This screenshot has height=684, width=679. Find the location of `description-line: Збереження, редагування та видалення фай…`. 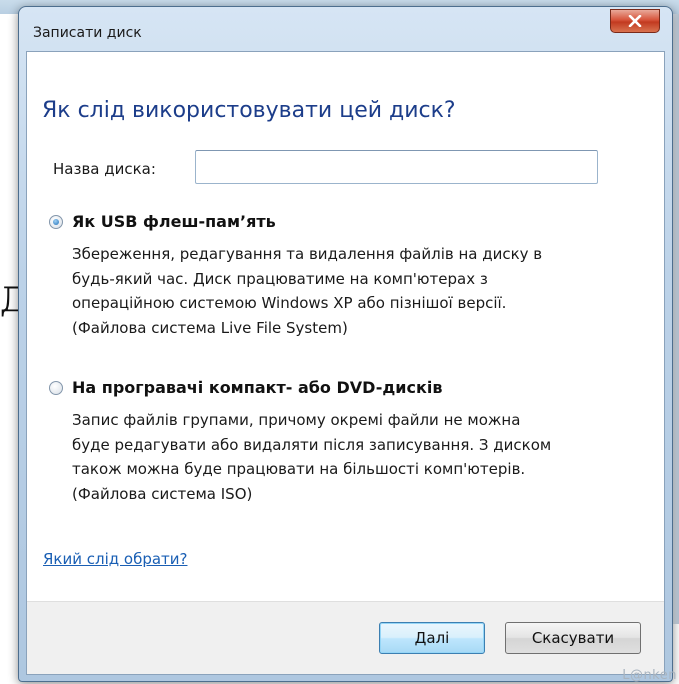

description-line: Збереження, редагування та видалення фай… is located at coordinates (307, 254).